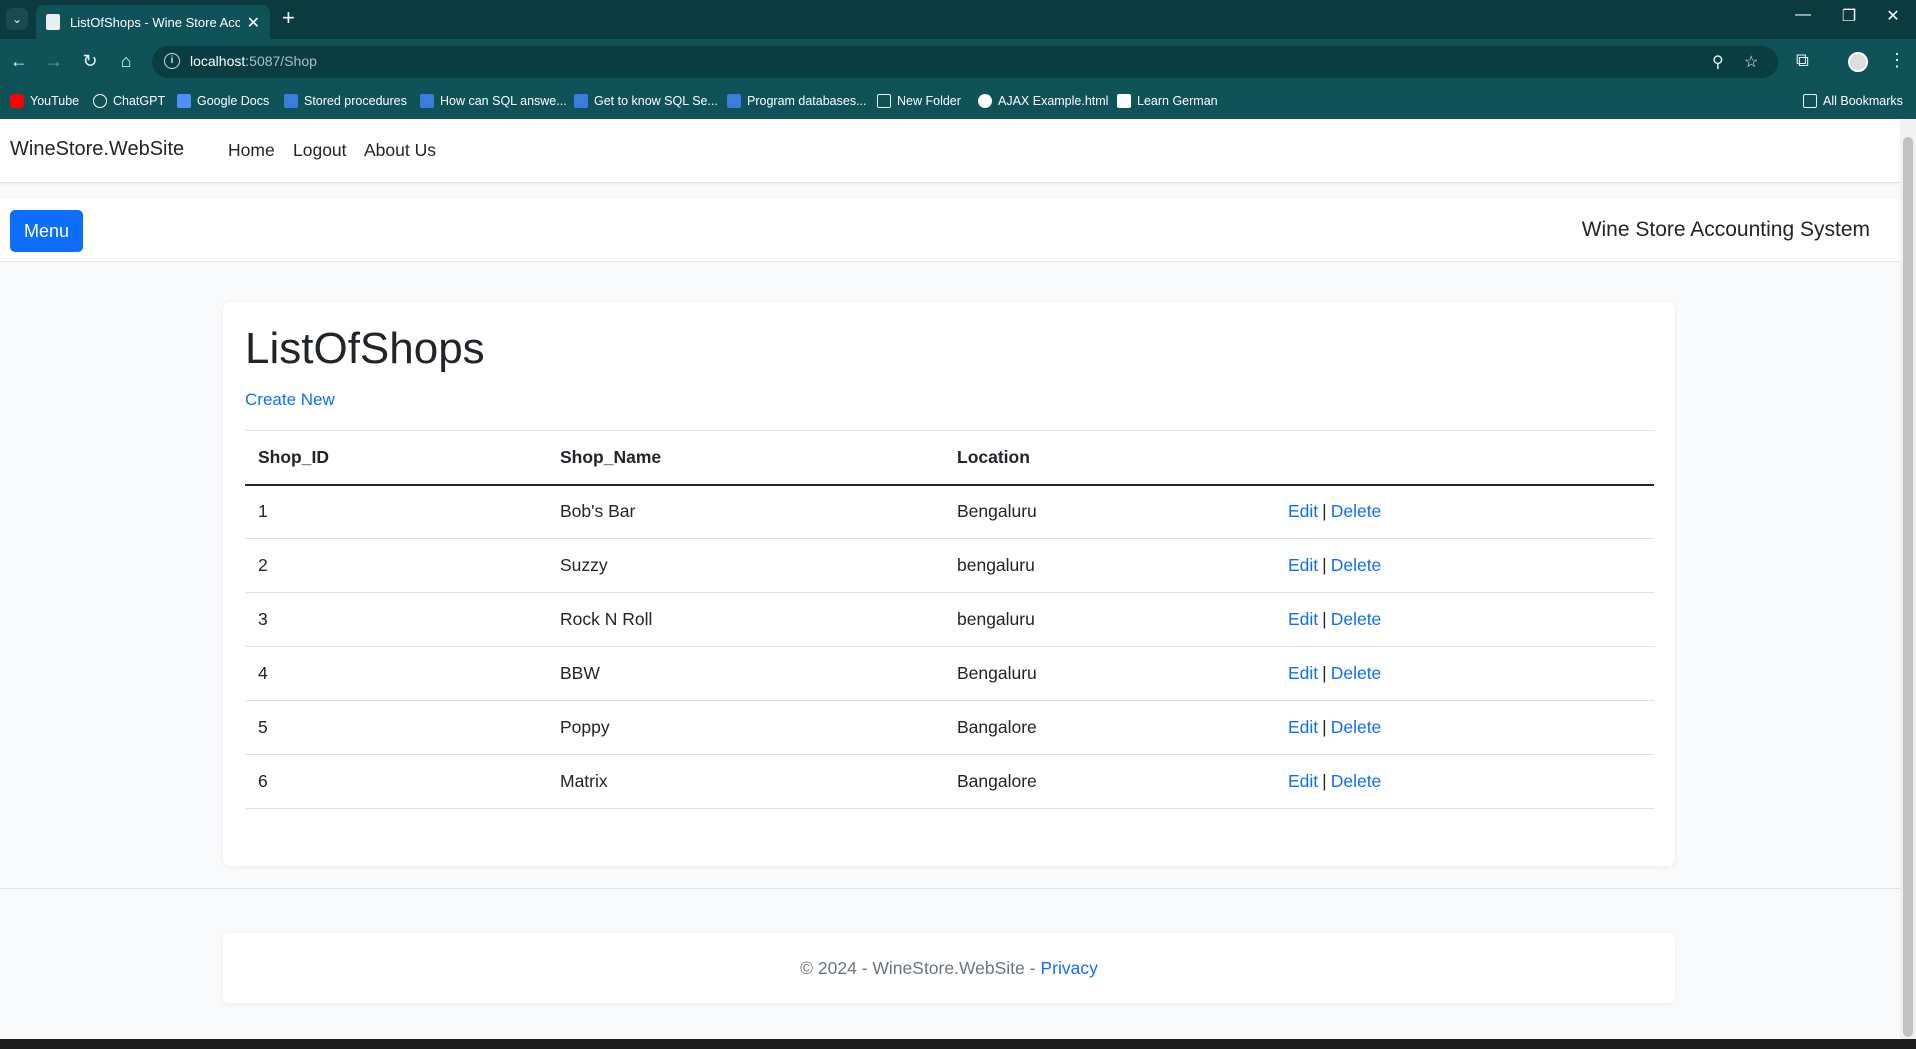 Image resolution: width=1916 pixels, height=1049 pixels. I want to click on cell-shop-id: 6, so click(396, 781).